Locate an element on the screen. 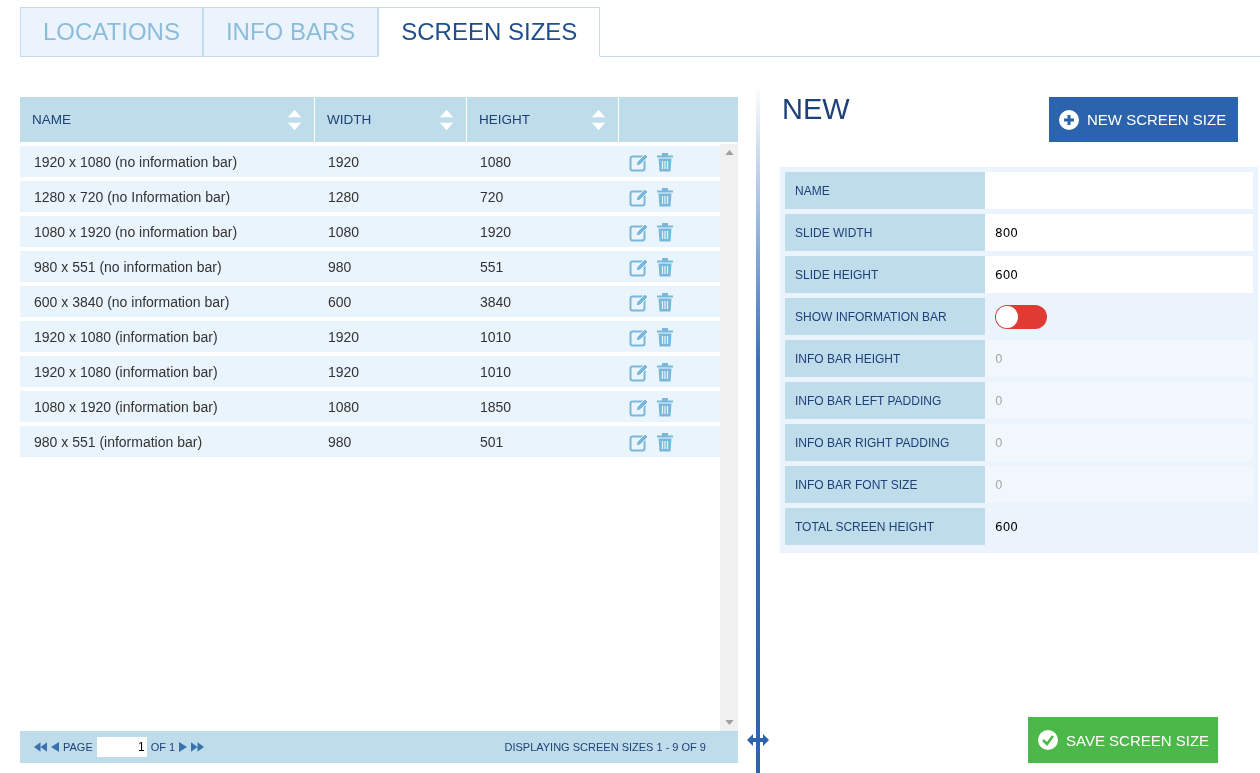  form-title: NEW is located at coordinates (816, 109).